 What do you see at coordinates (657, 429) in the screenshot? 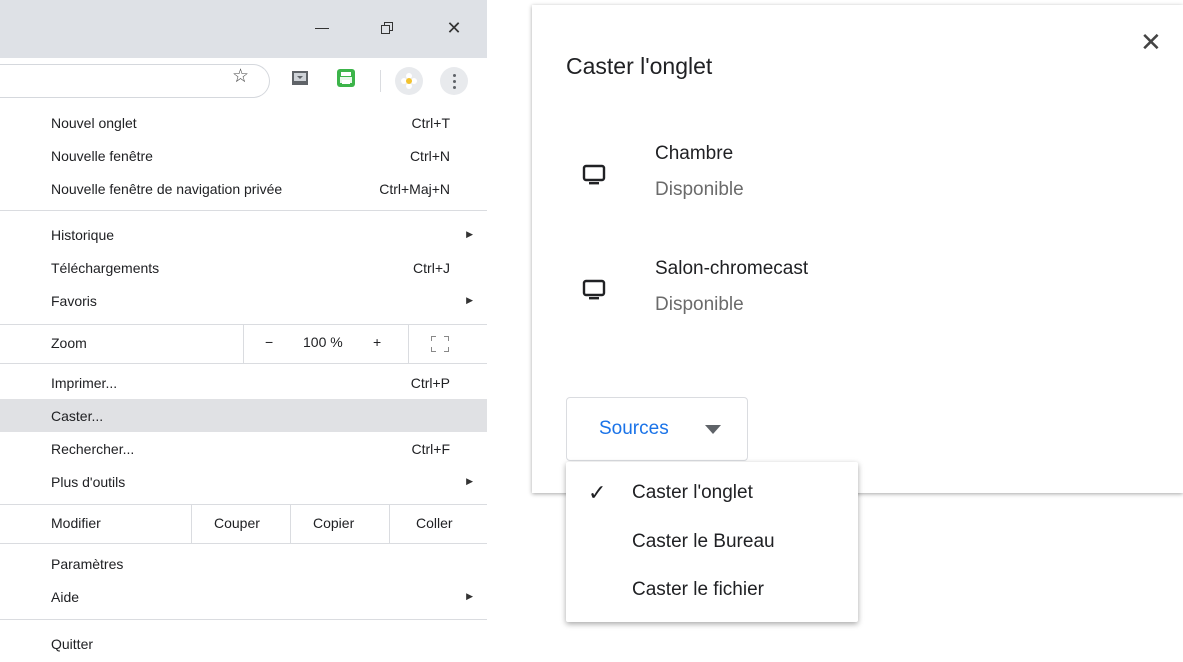
I see `sources-button: Sources` at bounding box center [657, 429].